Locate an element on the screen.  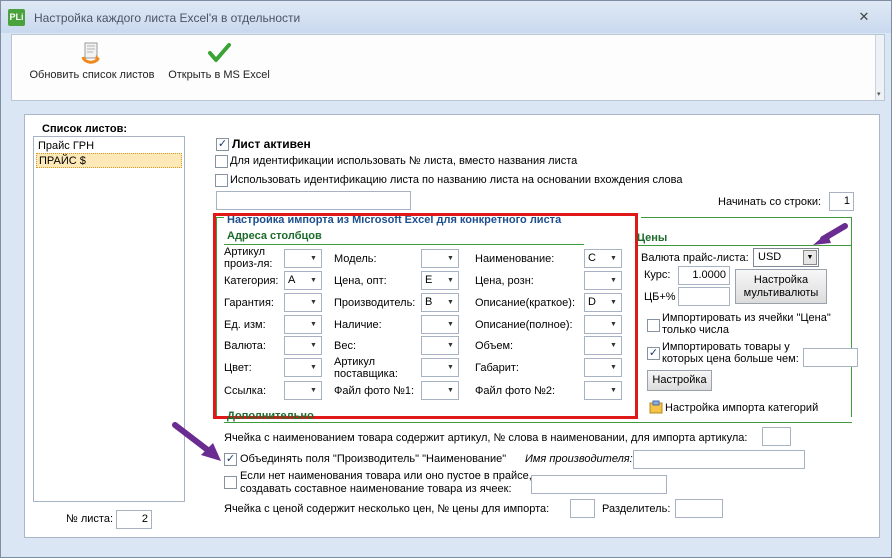
by-name-field is located at coordinates (313, 200).